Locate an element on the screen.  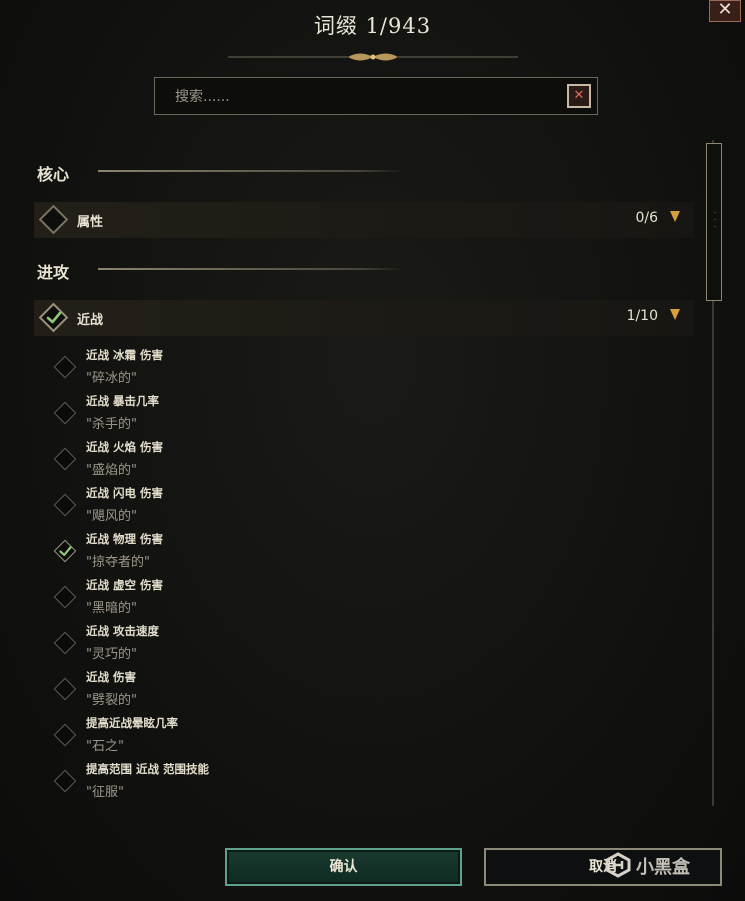
category-label: 属性 is located at coordinates (90, 222).